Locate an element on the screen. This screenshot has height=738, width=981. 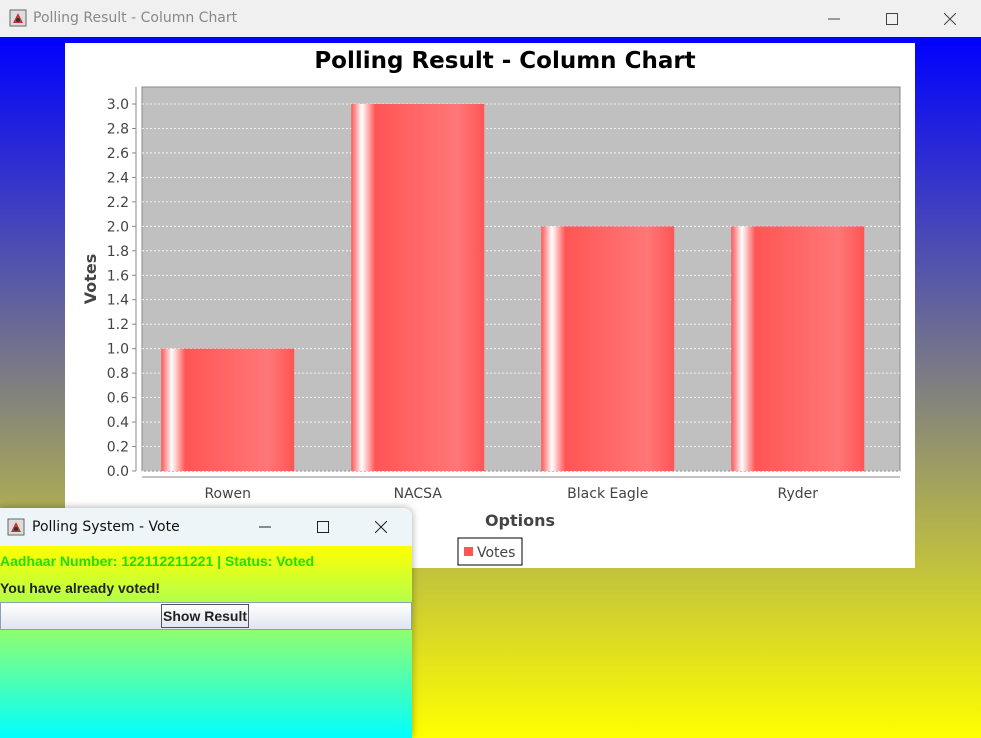
minimize-button is located at coordinates (834, 18).